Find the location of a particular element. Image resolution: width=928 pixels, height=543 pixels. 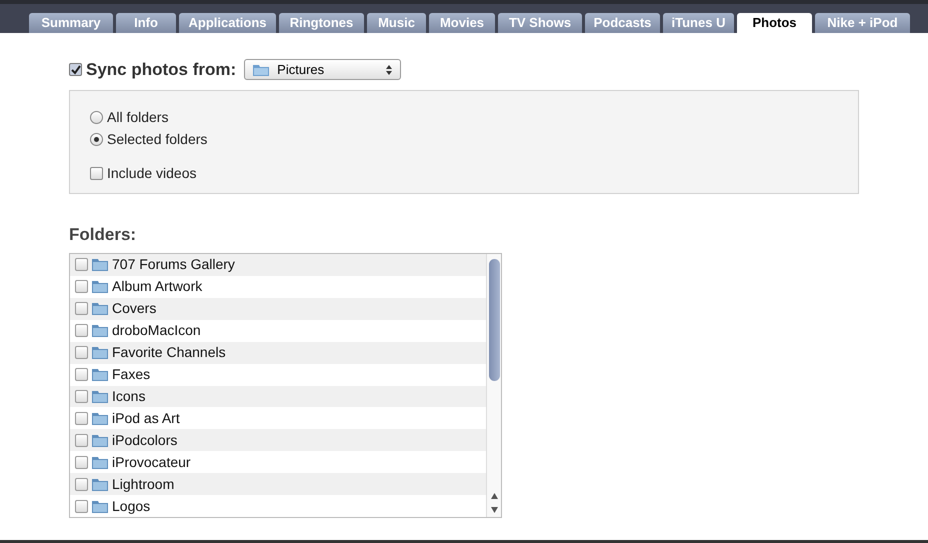

folder-name: iProvocateur is located at coordinates (151, 462).